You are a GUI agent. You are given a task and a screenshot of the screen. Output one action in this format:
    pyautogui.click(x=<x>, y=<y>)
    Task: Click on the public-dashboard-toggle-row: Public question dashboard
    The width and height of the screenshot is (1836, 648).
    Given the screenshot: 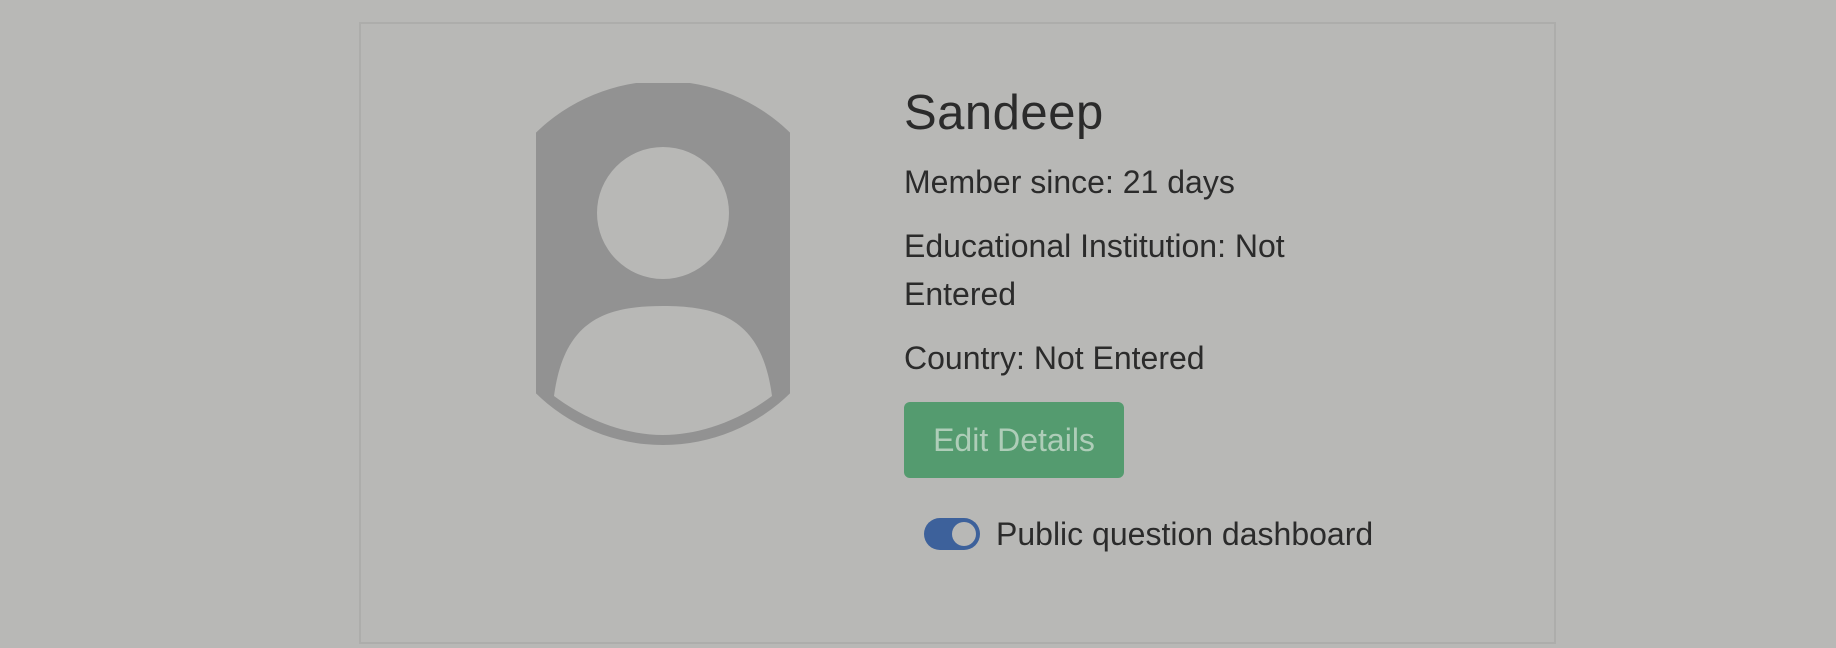 What is the action you would take?
    pyautogui.click(x=1174, y=534)
    